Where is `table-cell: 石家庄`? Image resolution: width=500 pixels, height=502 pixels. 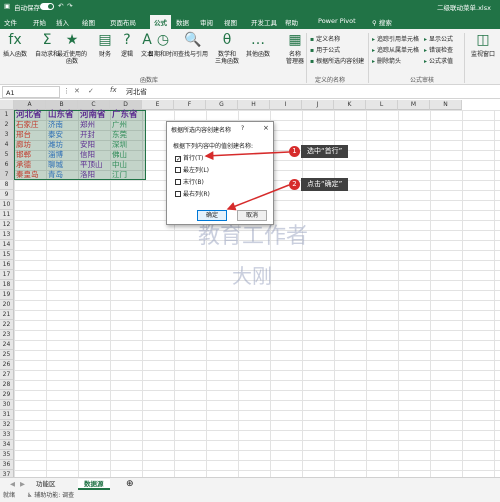
table-cell: 石家庄 is located at coordinates (26, 125).